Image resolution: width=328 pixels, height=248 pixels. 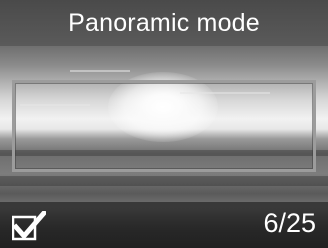 What do you see at coordinates (164, 181) in the screenshot?
I see `sea-band` at bounding box center [164, 181].